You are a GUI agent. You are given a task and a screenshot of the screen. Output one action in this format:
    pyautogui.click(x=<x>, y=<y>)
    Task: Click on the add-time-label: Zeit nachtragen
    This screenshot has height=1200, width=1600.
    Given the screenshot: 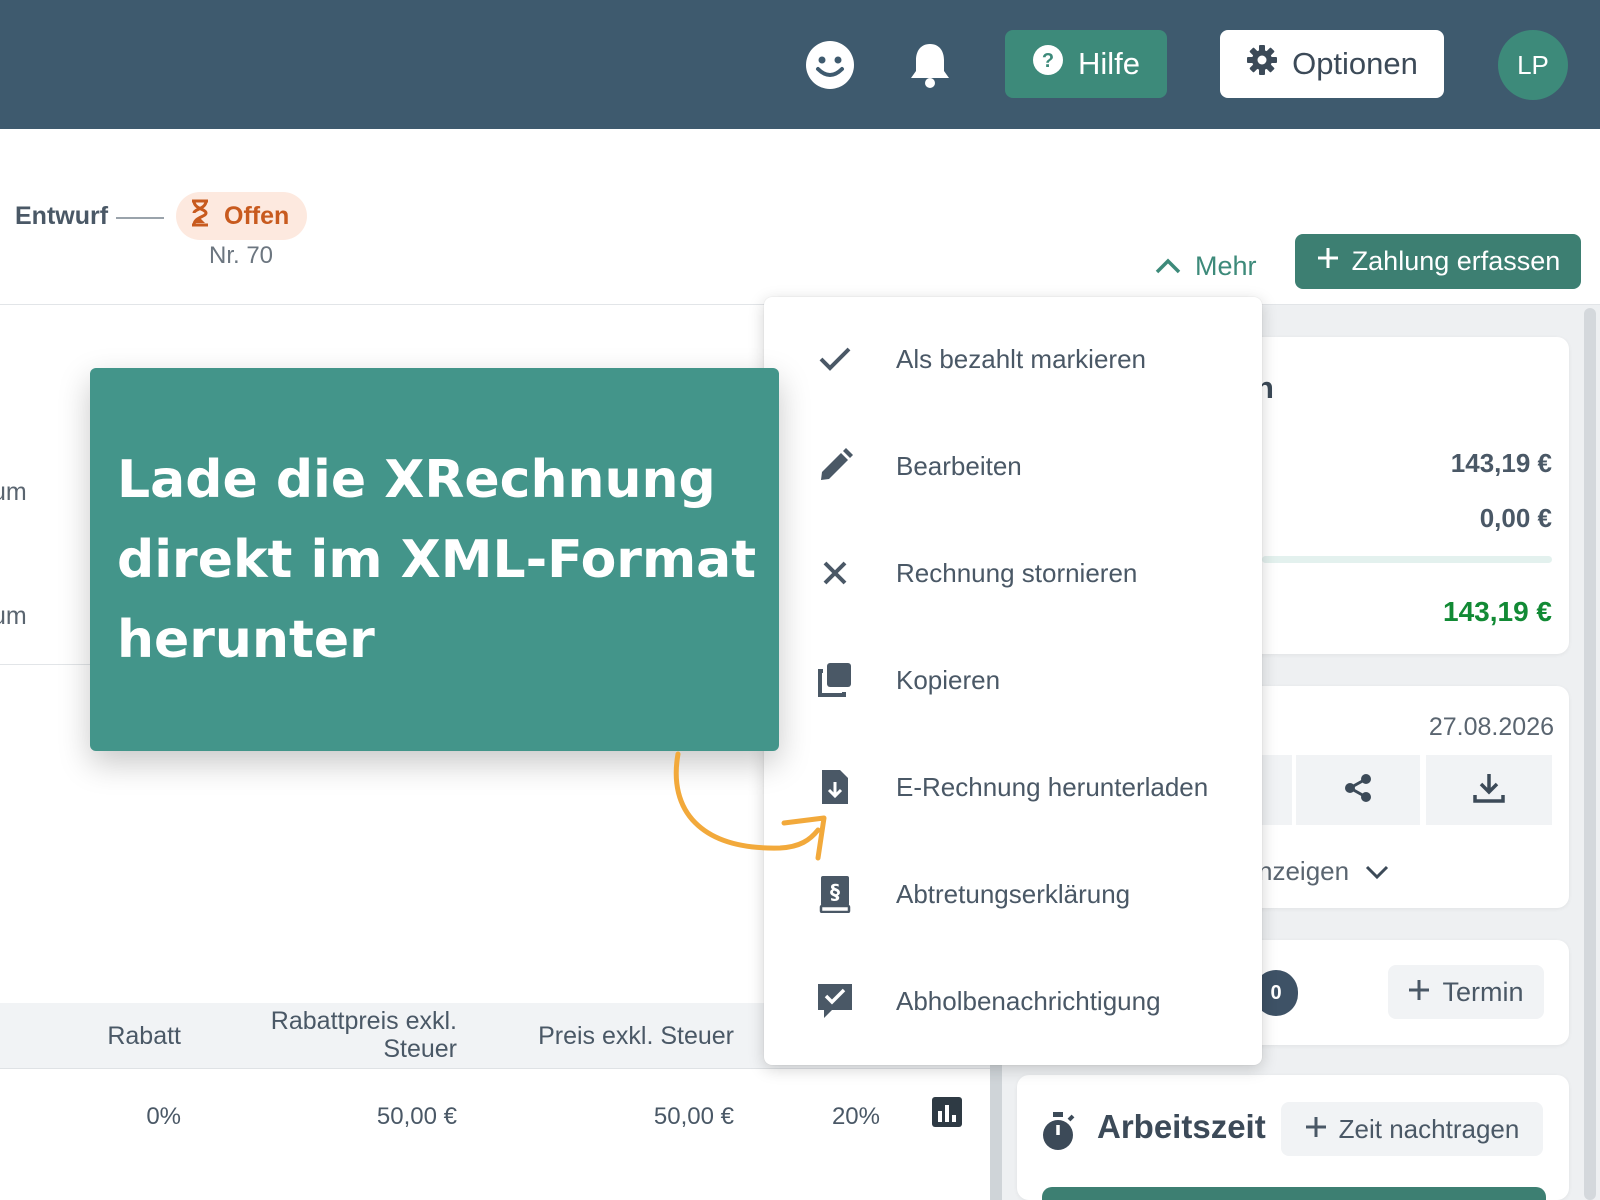 What is the action you would take?
    pyautogui.click(x=1429, y=1128)
    